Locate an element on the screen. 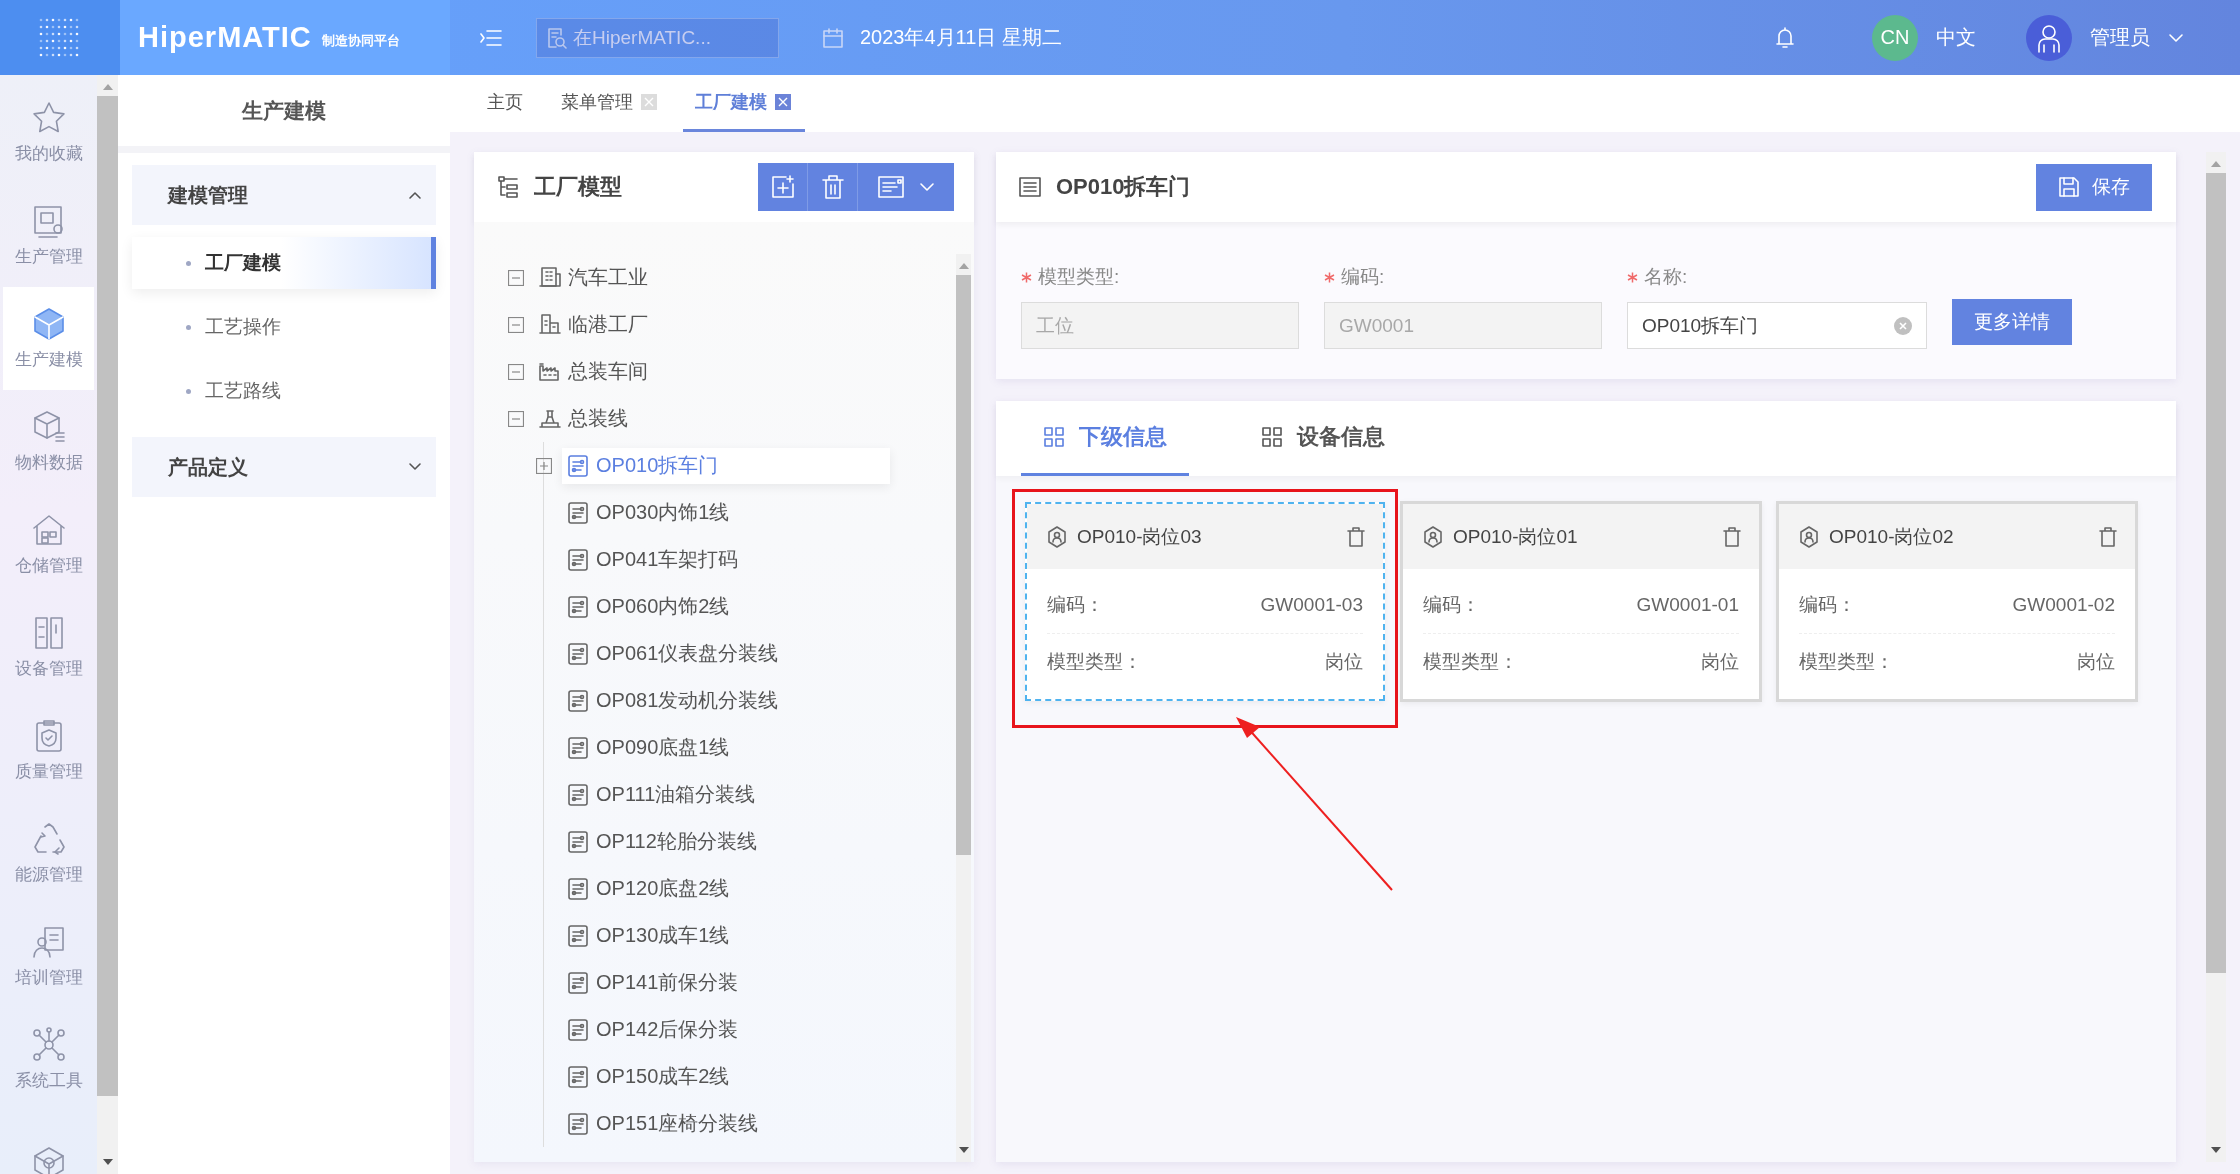 The height and width of the screenshot is (1174, 2240). menu-icon is located at coordinates (491, 37).